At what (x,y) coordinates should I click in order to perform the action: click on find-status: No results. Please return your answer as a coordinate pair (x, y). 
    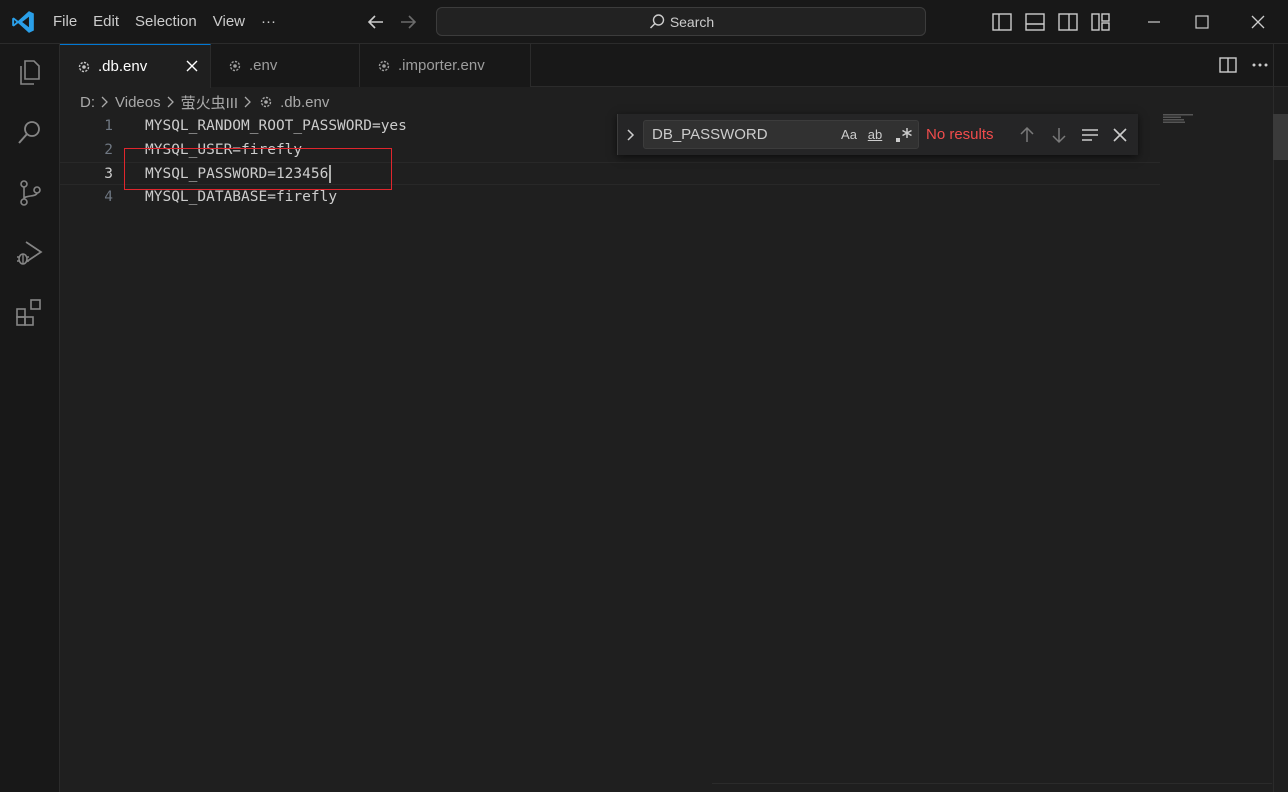
    Looking at the image, I should click on (960, 134).